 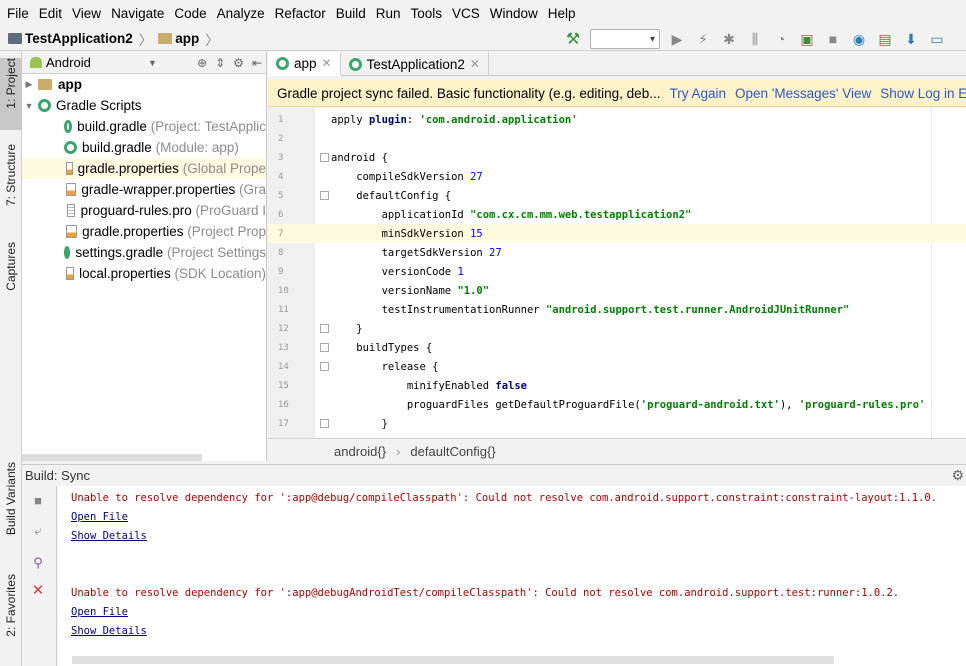 What do you see at coordinates (885, 39) in the screenshot?
I see `avd-manager-icon: ▤` at bounding box center [885, 39].